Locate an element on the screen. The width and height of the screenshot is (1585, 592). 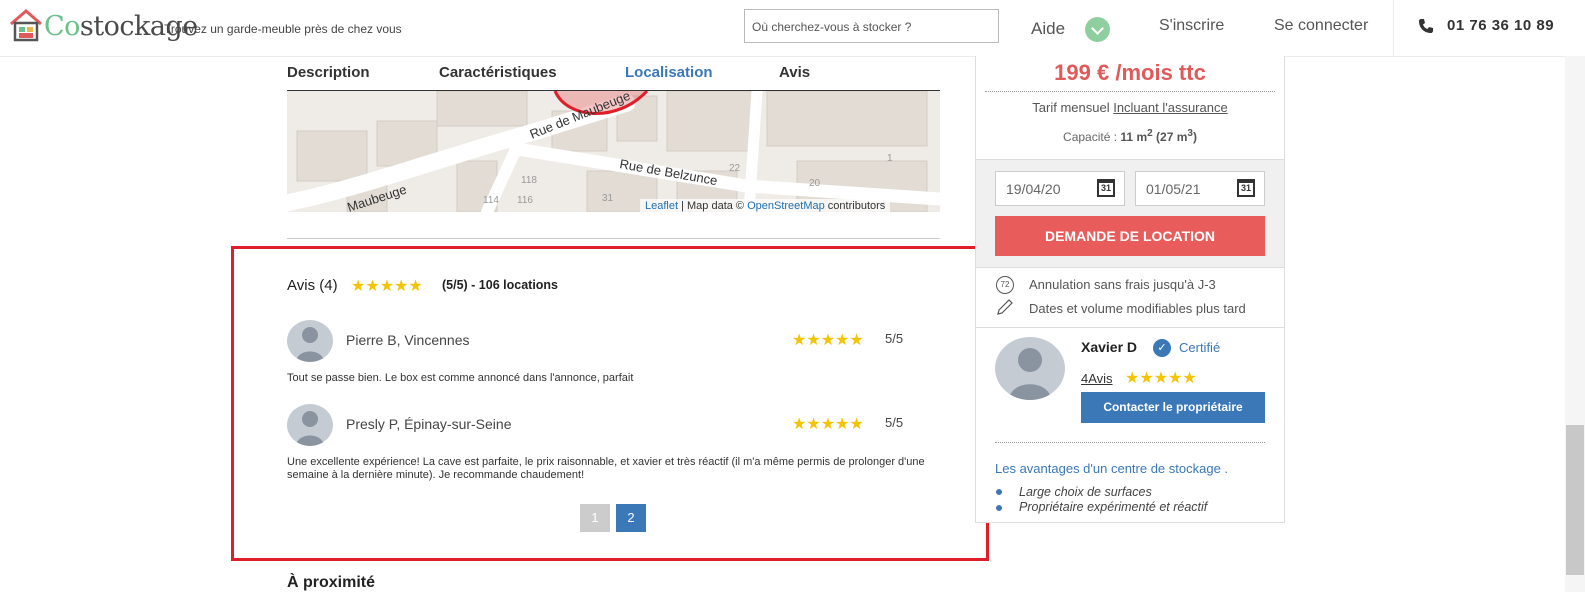
certified-label: Certifié is located at coordinates (1200, 347).